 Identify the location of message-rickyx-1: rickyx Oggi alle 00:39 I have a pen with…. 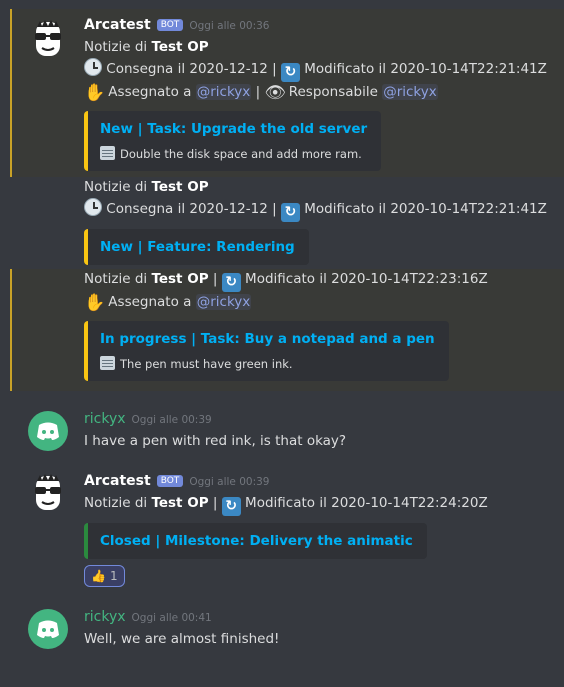
(282, 430).